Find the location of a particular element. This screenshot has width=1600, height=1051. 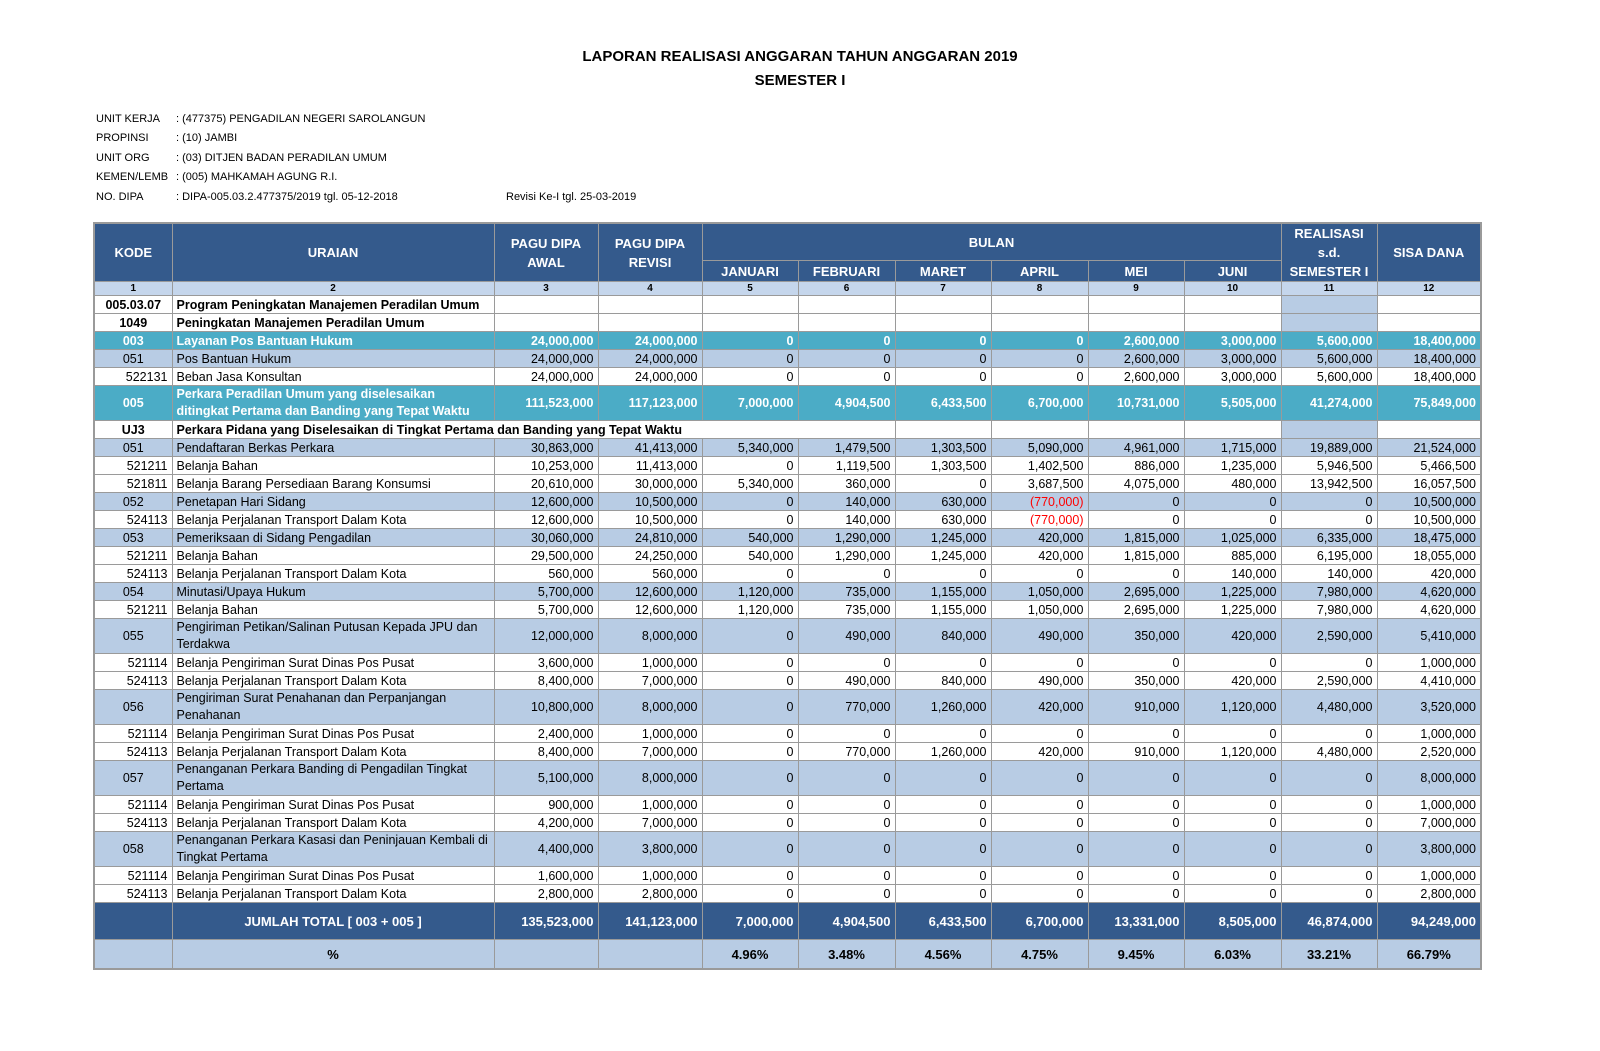

total-value: 13,331,000 is located at coordinates (1136, 921).